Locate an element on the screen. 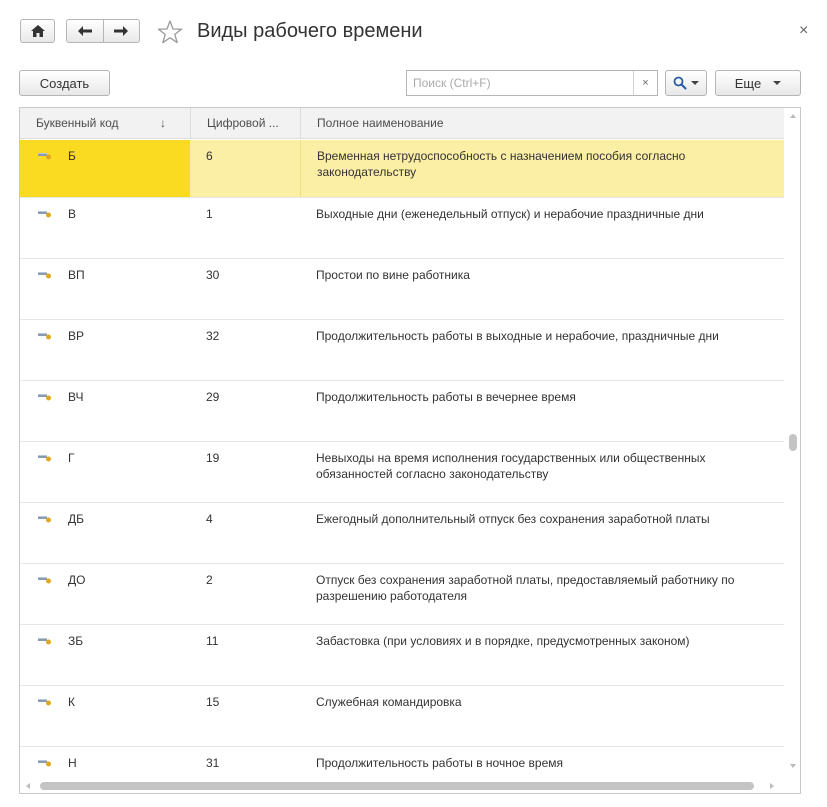  code-value: ВП is located at coordinates (76, 275).